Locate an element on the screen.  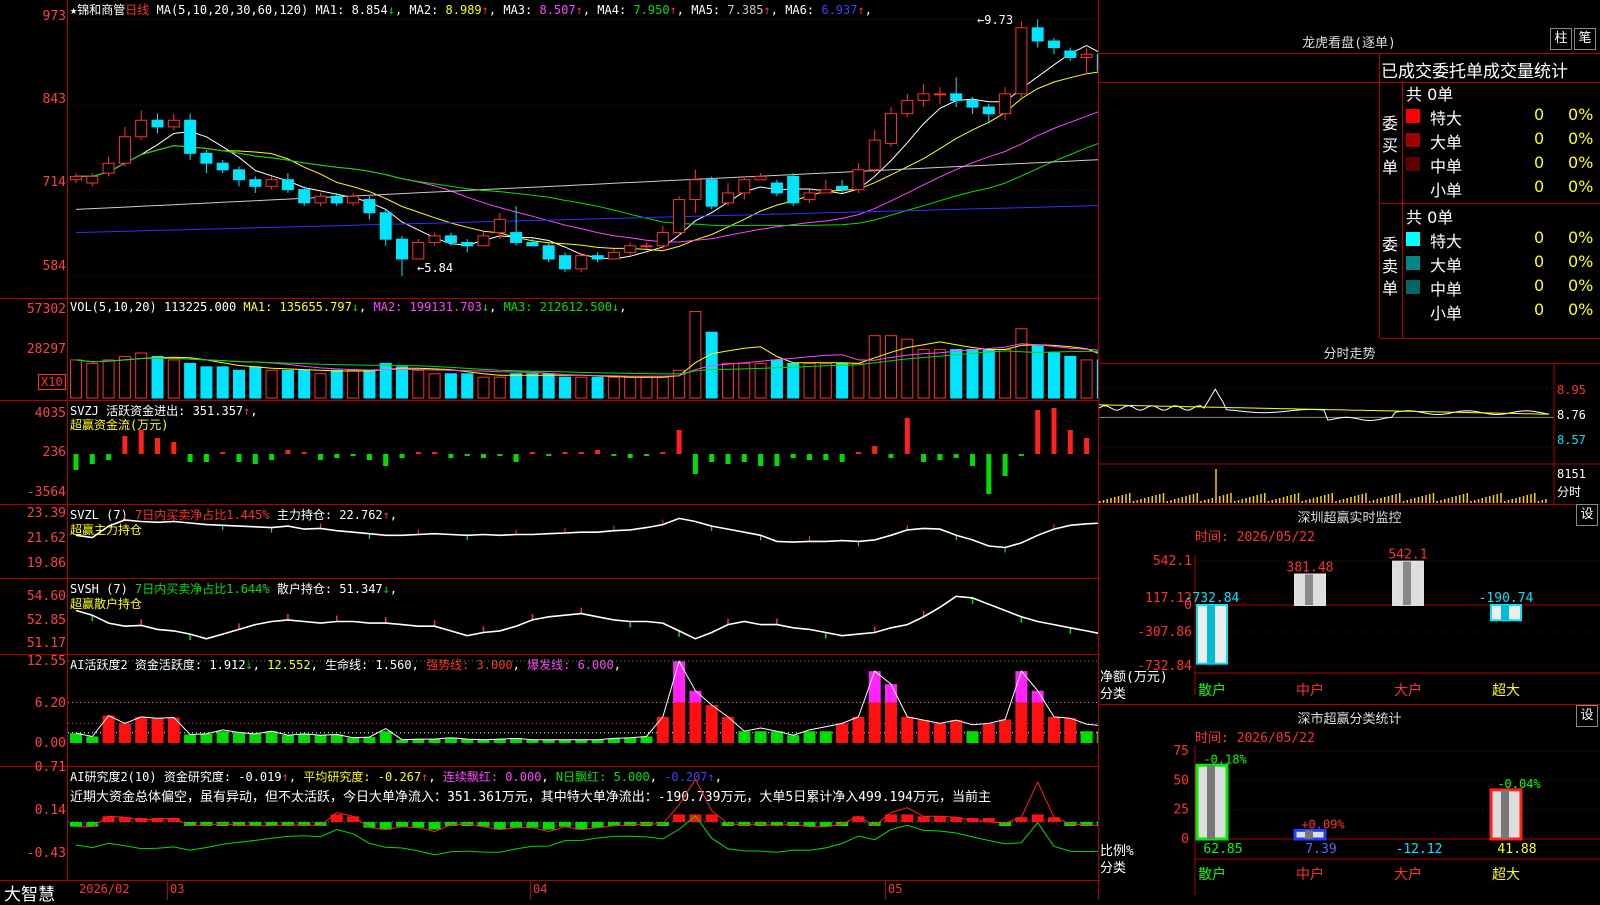
intraday-title: 分时走势 is located at coordinates (1349, 354).